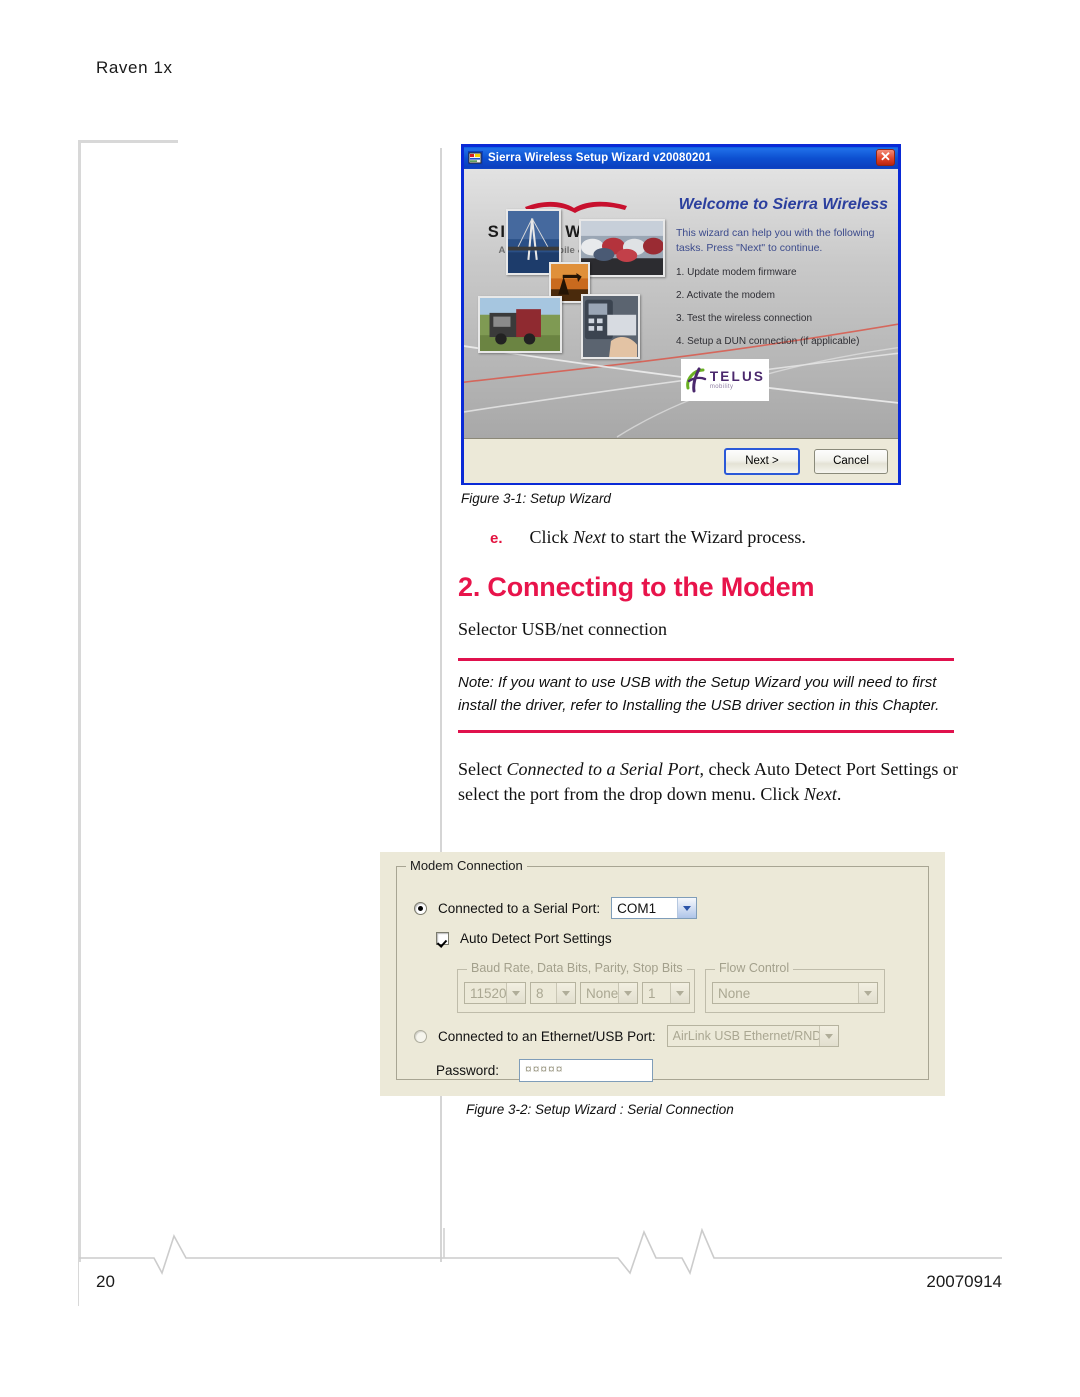  Describe the element at coordinates (666, 993) in the screenshot. I see `stop-bits-select: 1` at that location.